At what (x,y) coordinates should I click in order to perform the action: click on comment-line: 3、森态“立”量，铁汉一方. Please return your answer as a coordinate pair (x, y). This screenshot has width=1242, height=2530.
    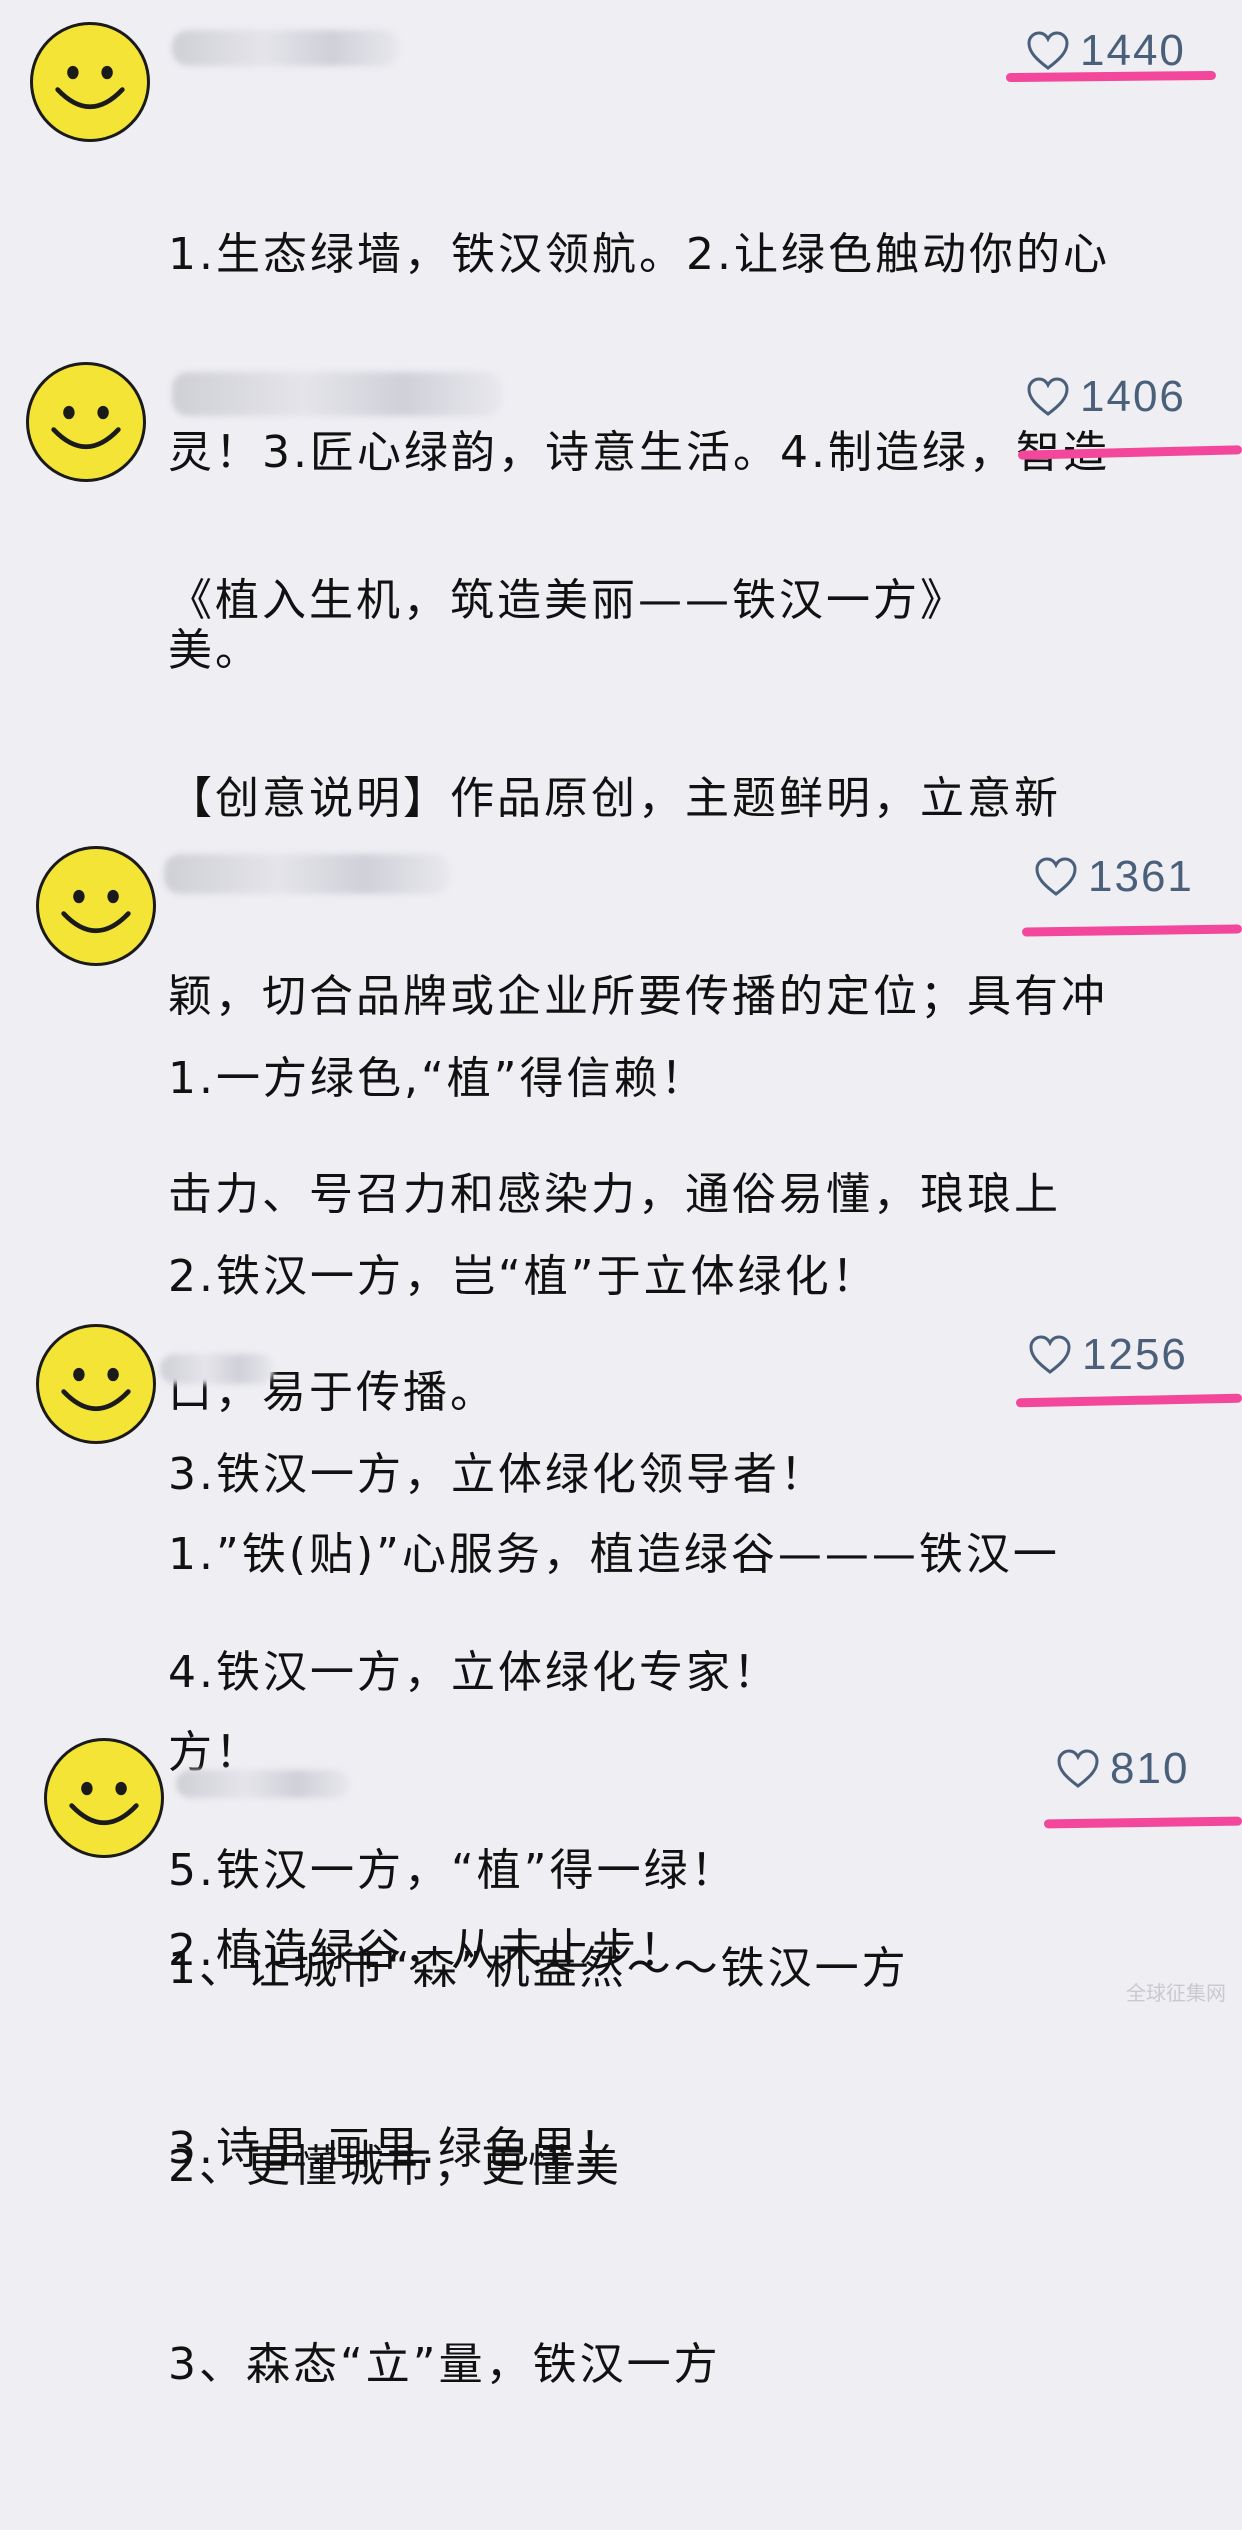
    Looking at the image, I should click on (444, 2364).